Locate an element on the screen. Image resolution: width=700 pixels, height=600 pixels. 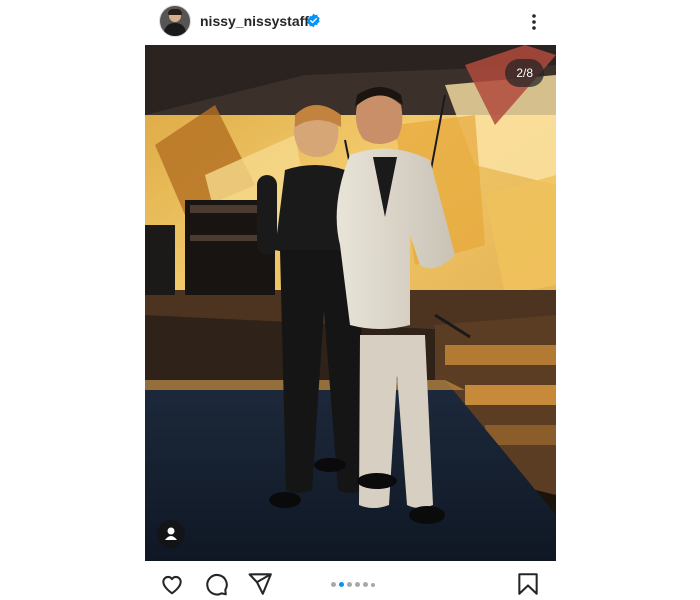
bookmark-icon is located at coordinates (528, 584).